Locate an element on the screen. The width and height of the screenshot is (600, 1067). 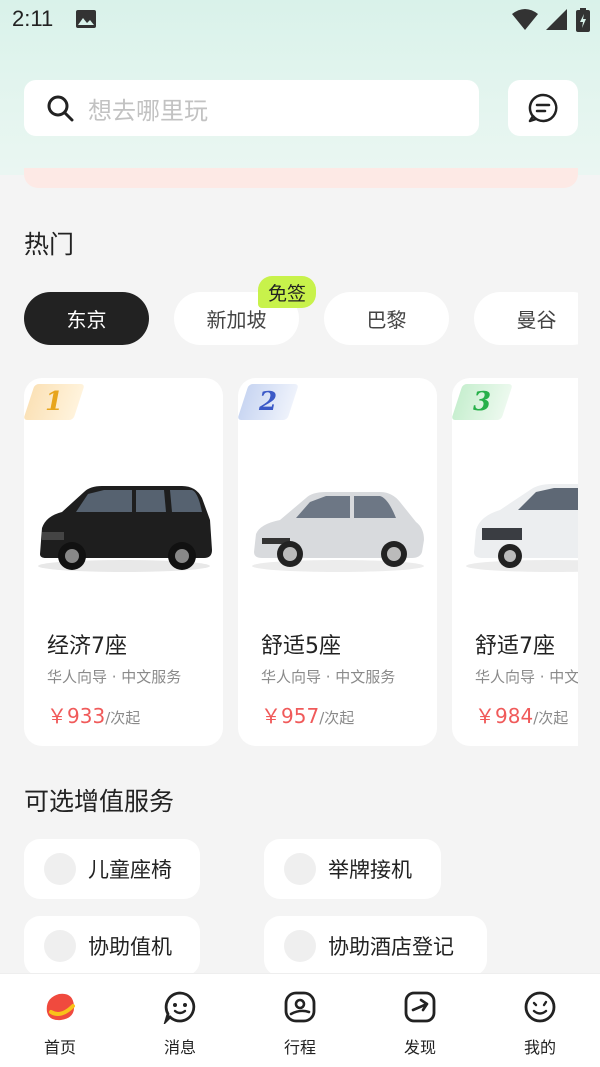
rank-badge: 2 is located at coordinates (268, 402).